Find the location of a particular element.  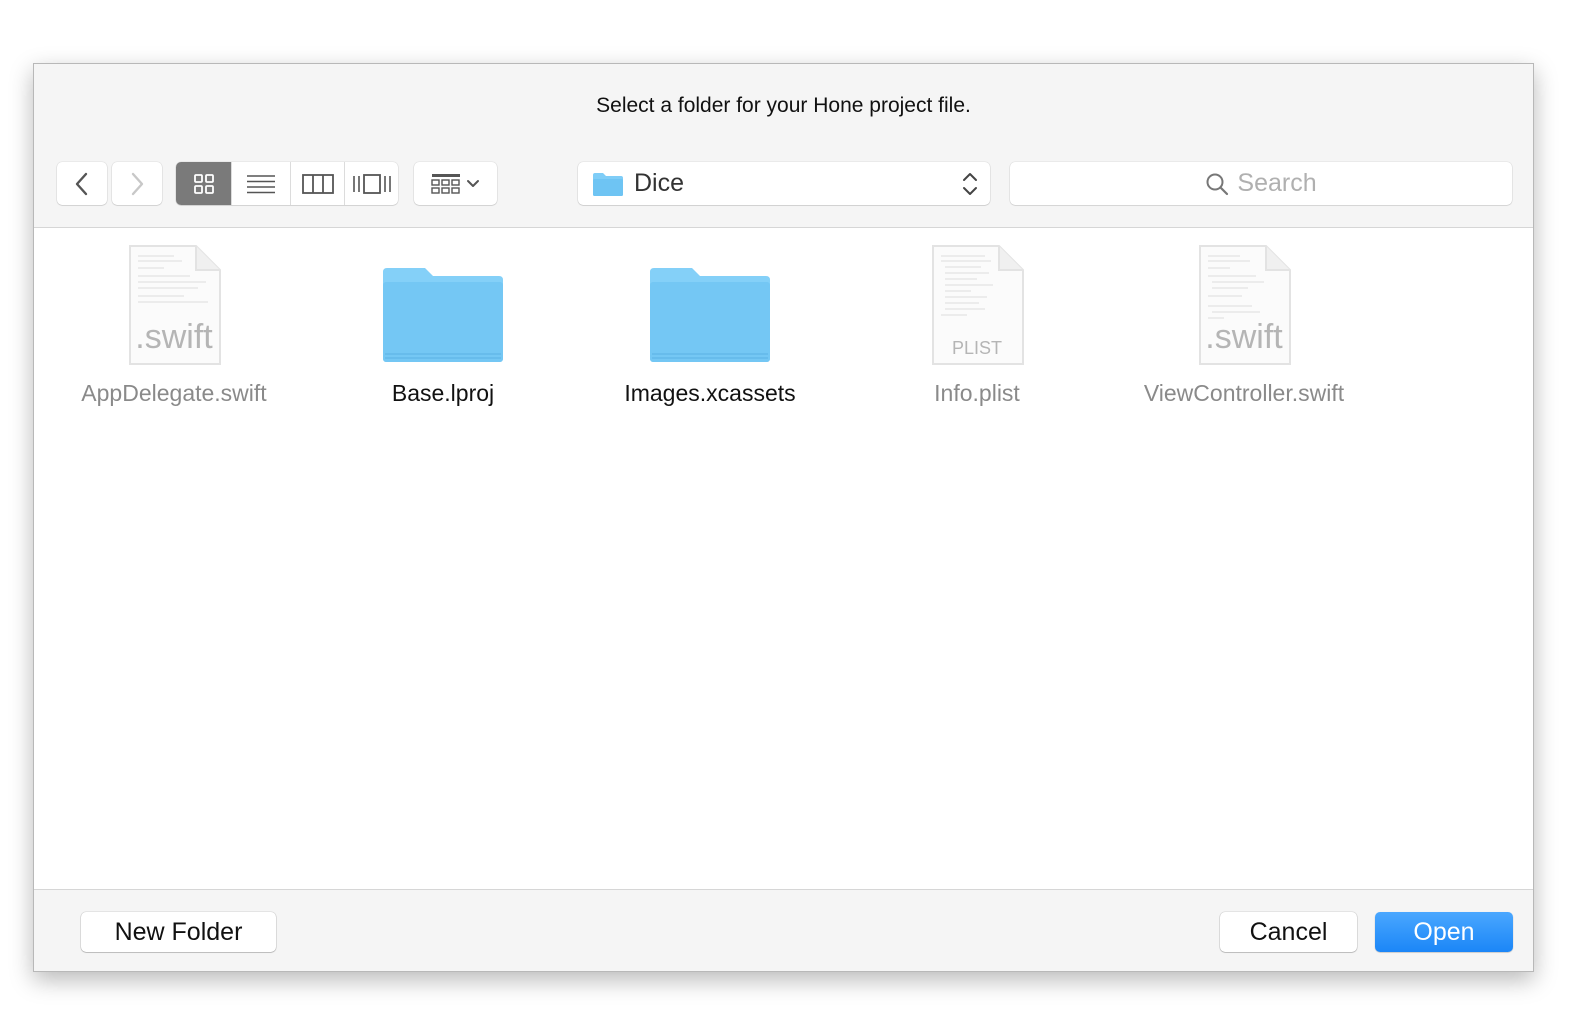

file-item-appdelegate: .swift AppDelegate.swift is located at coordinates (174, 324).